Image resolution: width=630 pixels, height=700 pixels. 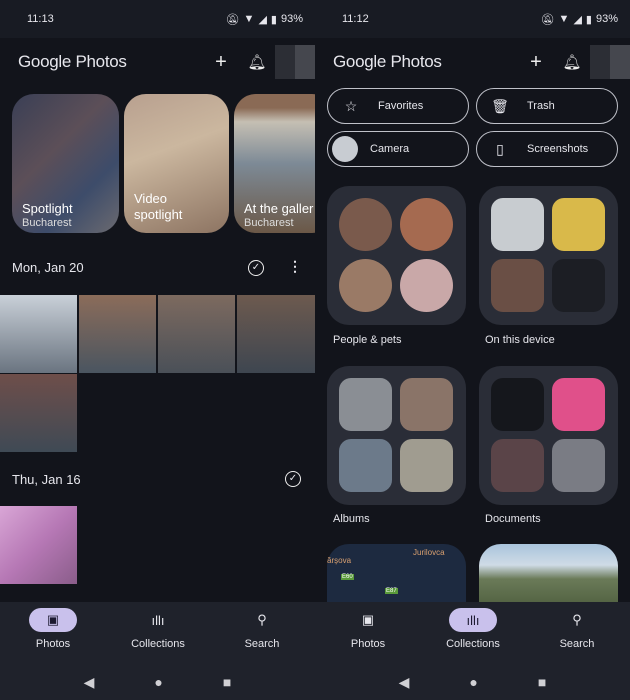 I want to click on chip-camera: Camera, so click(x=398, y=149).